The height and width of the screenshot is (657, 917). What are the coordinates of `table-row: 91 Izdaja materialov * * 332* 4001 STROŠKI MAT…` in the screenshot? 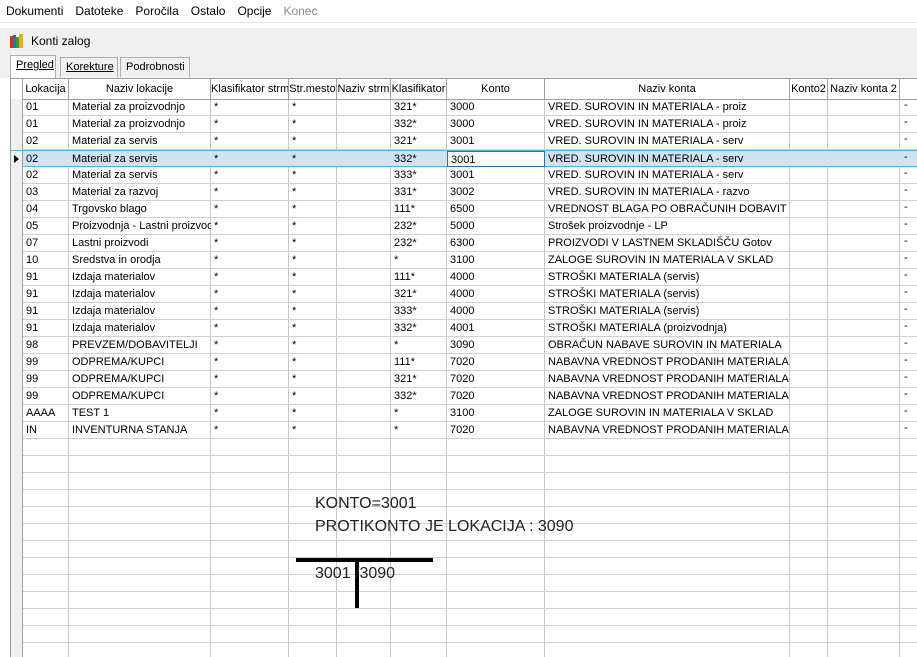 It's located at (464, 328).